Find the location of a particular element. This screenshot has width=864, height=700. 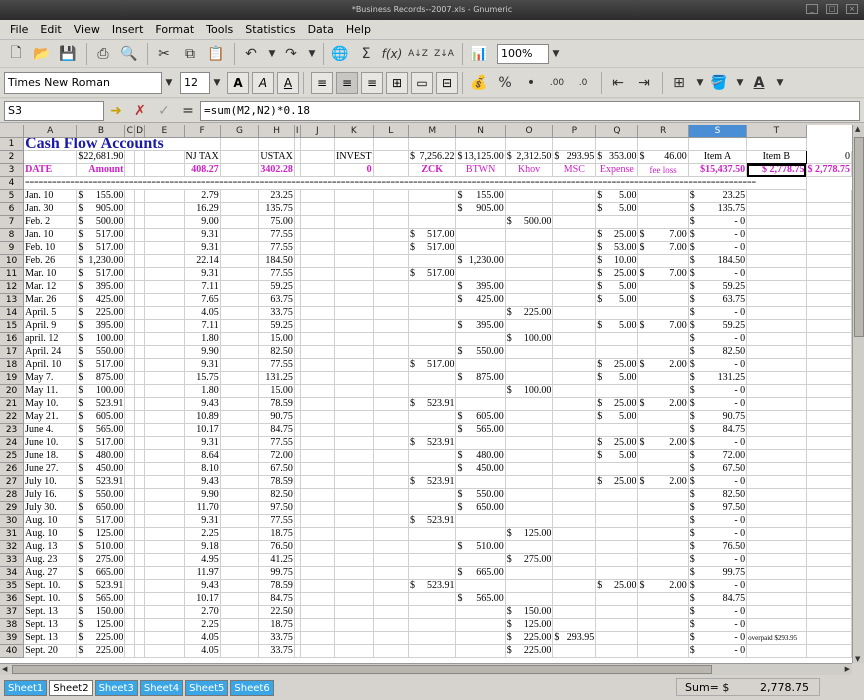

item-a-cell: $67.50 is located at coordinates (718, 469).